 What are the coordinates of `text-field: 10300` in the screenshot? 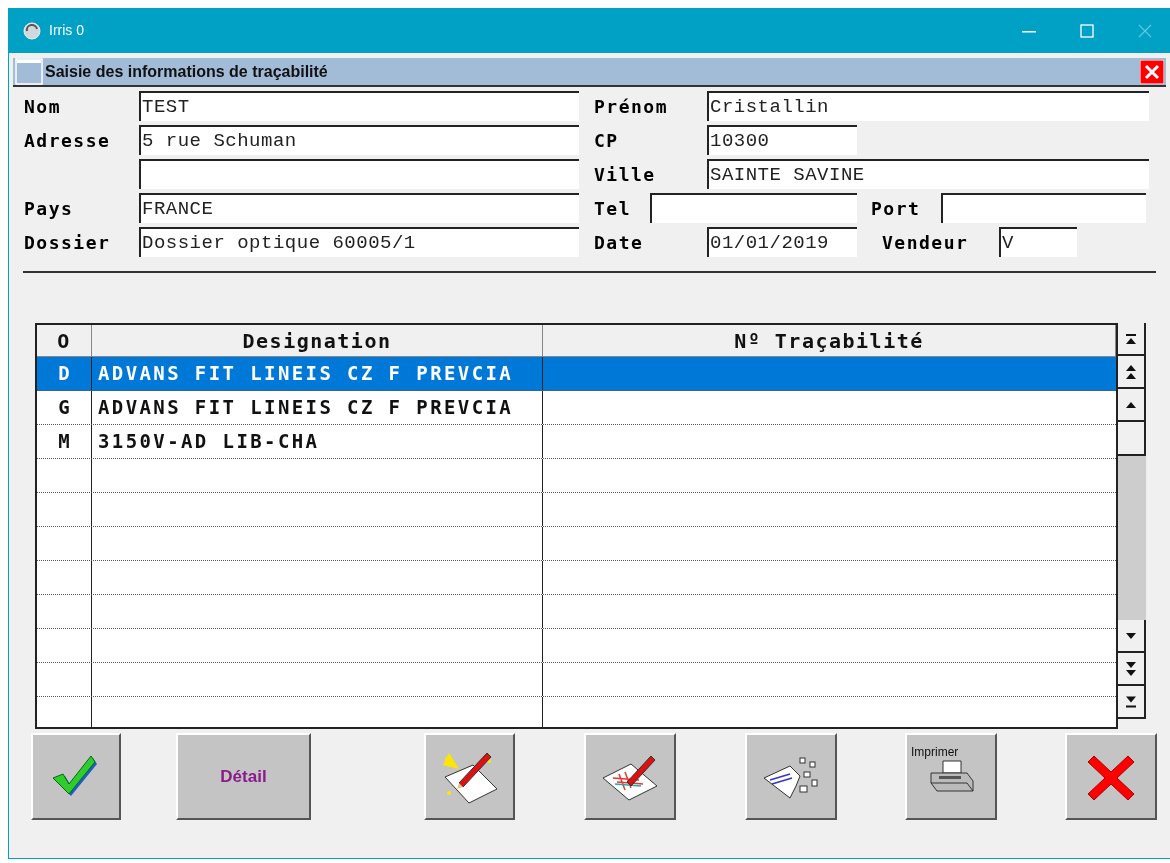 It's located at (782, 140).